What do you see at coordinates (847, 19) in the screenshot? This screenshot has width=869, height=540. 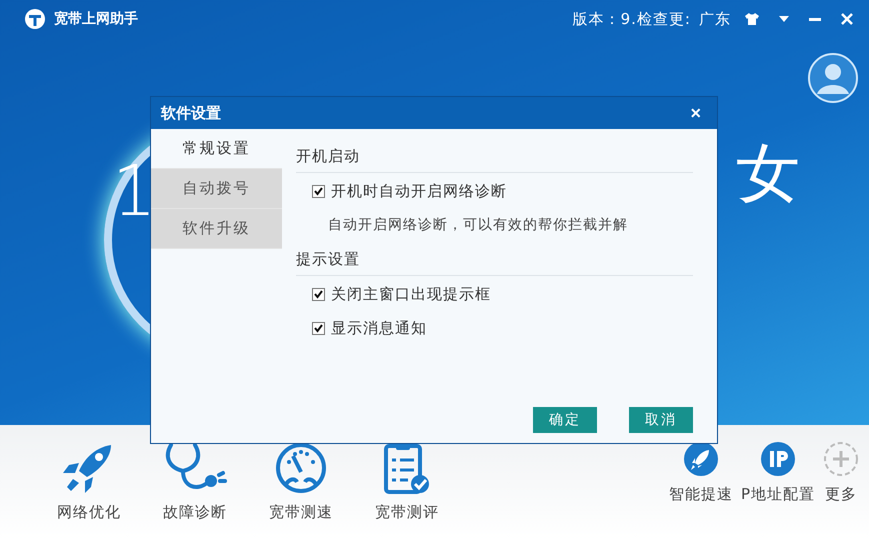 I see `close-icon` at bounding box center [847, 19].